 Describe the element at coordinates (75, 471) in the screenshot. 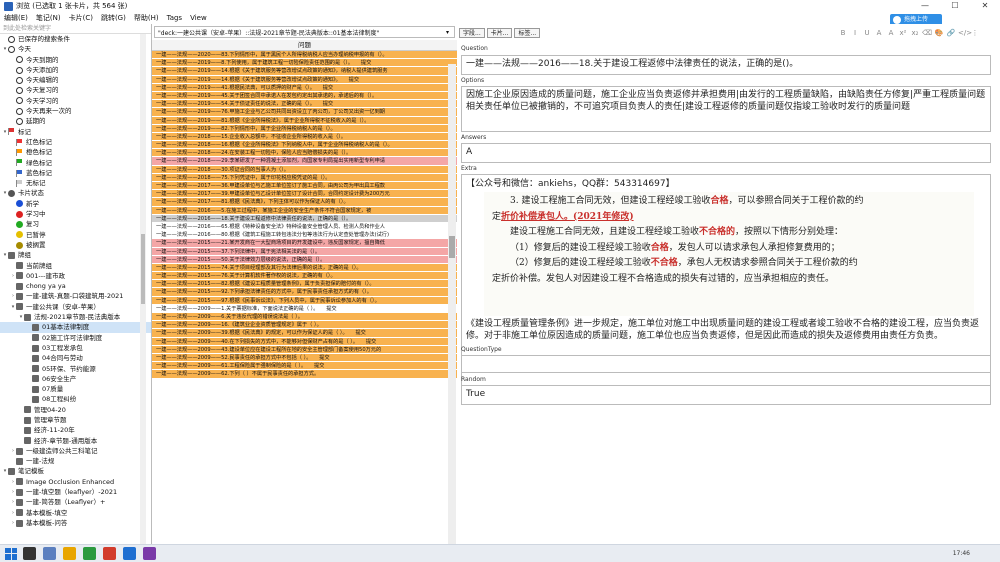

I see `sidebar-item: ▾ 笔记模板` at that location.